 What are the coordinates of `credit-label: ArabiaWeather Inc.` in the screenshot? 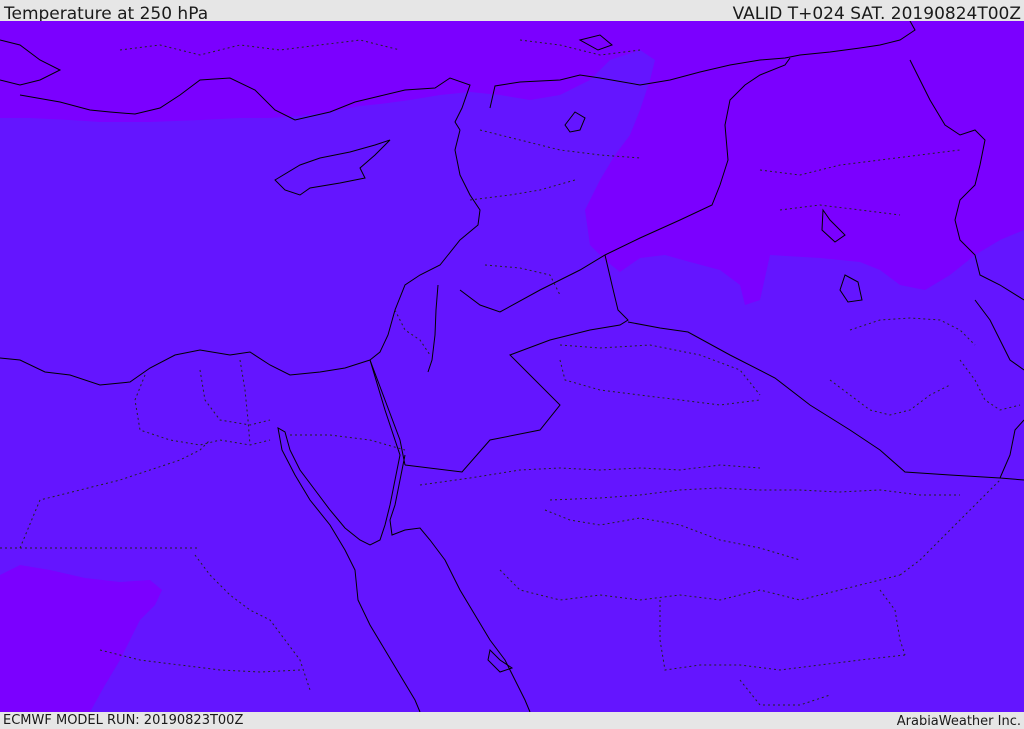 It's located at (958, 721).